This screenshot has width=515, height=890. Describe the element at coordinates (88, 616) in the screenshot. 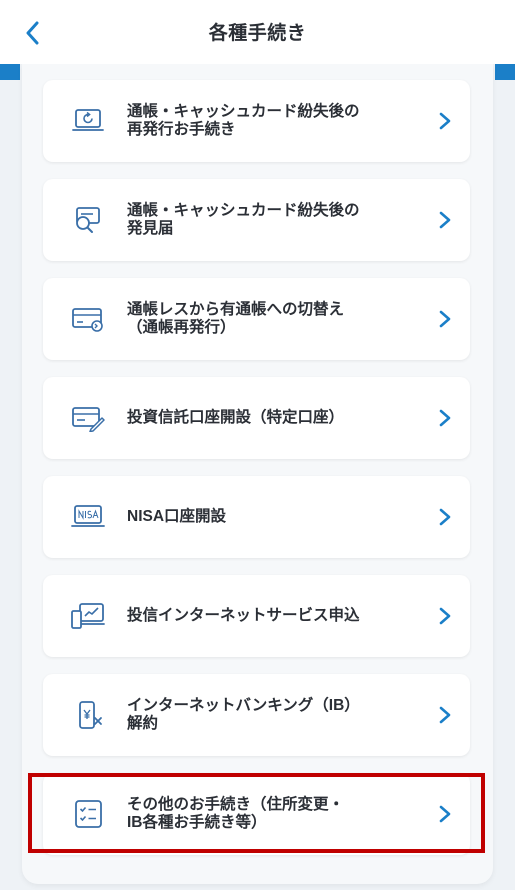

I see `devices-chart-icon` at that location.